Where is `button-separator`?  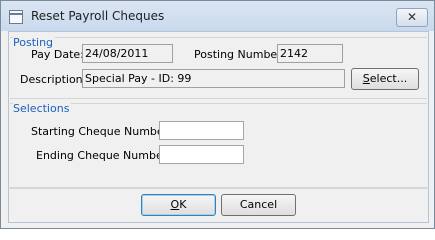 button-separator is located at coordinates (218, 187).